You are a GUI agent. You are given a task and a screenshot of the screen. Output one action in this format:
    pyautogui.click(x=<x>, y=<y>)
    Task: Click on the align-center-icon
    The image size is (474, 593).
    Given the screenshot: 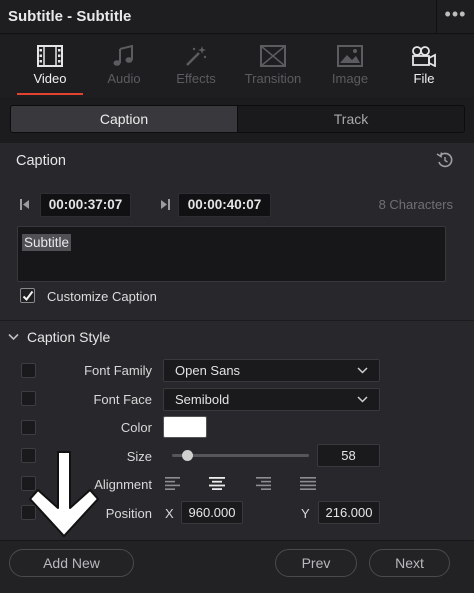 What is the action you would take?
    pyautogui.click(x=217, y=483)
    